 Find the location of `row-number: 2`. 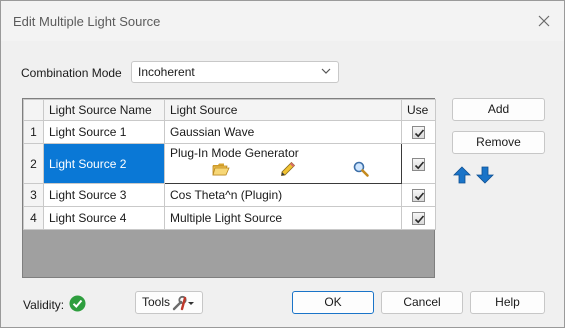

row-number: 2 is located at coordinates (33, 163).